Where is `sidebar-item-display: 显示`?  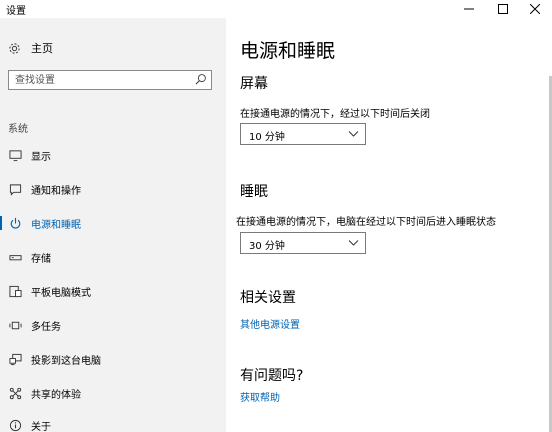 sidebar-item-display: 显示 is located at coordinates (113, 155).